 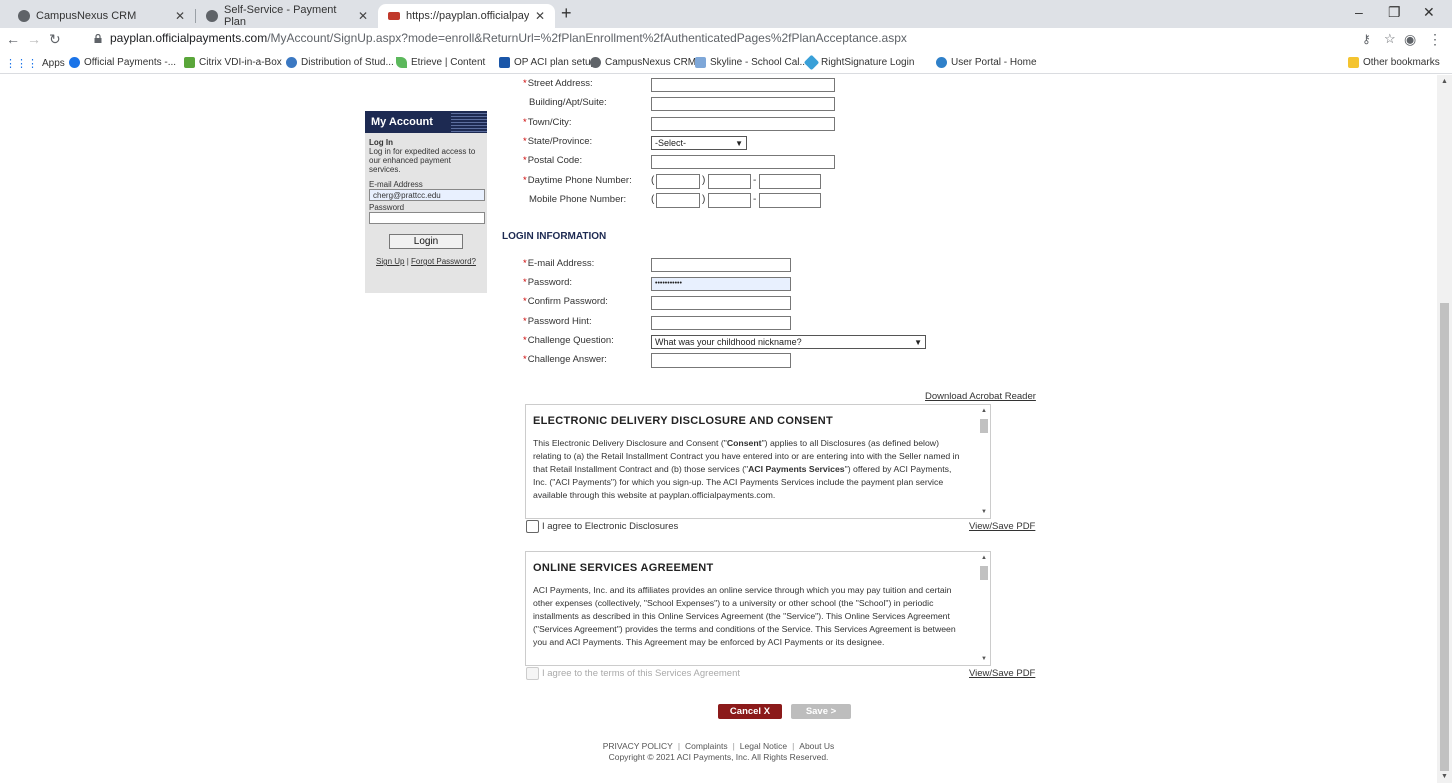 I want to click on bookmark-citrix: Citrix VDI-in-a-Box, so click(x=233, y=62).